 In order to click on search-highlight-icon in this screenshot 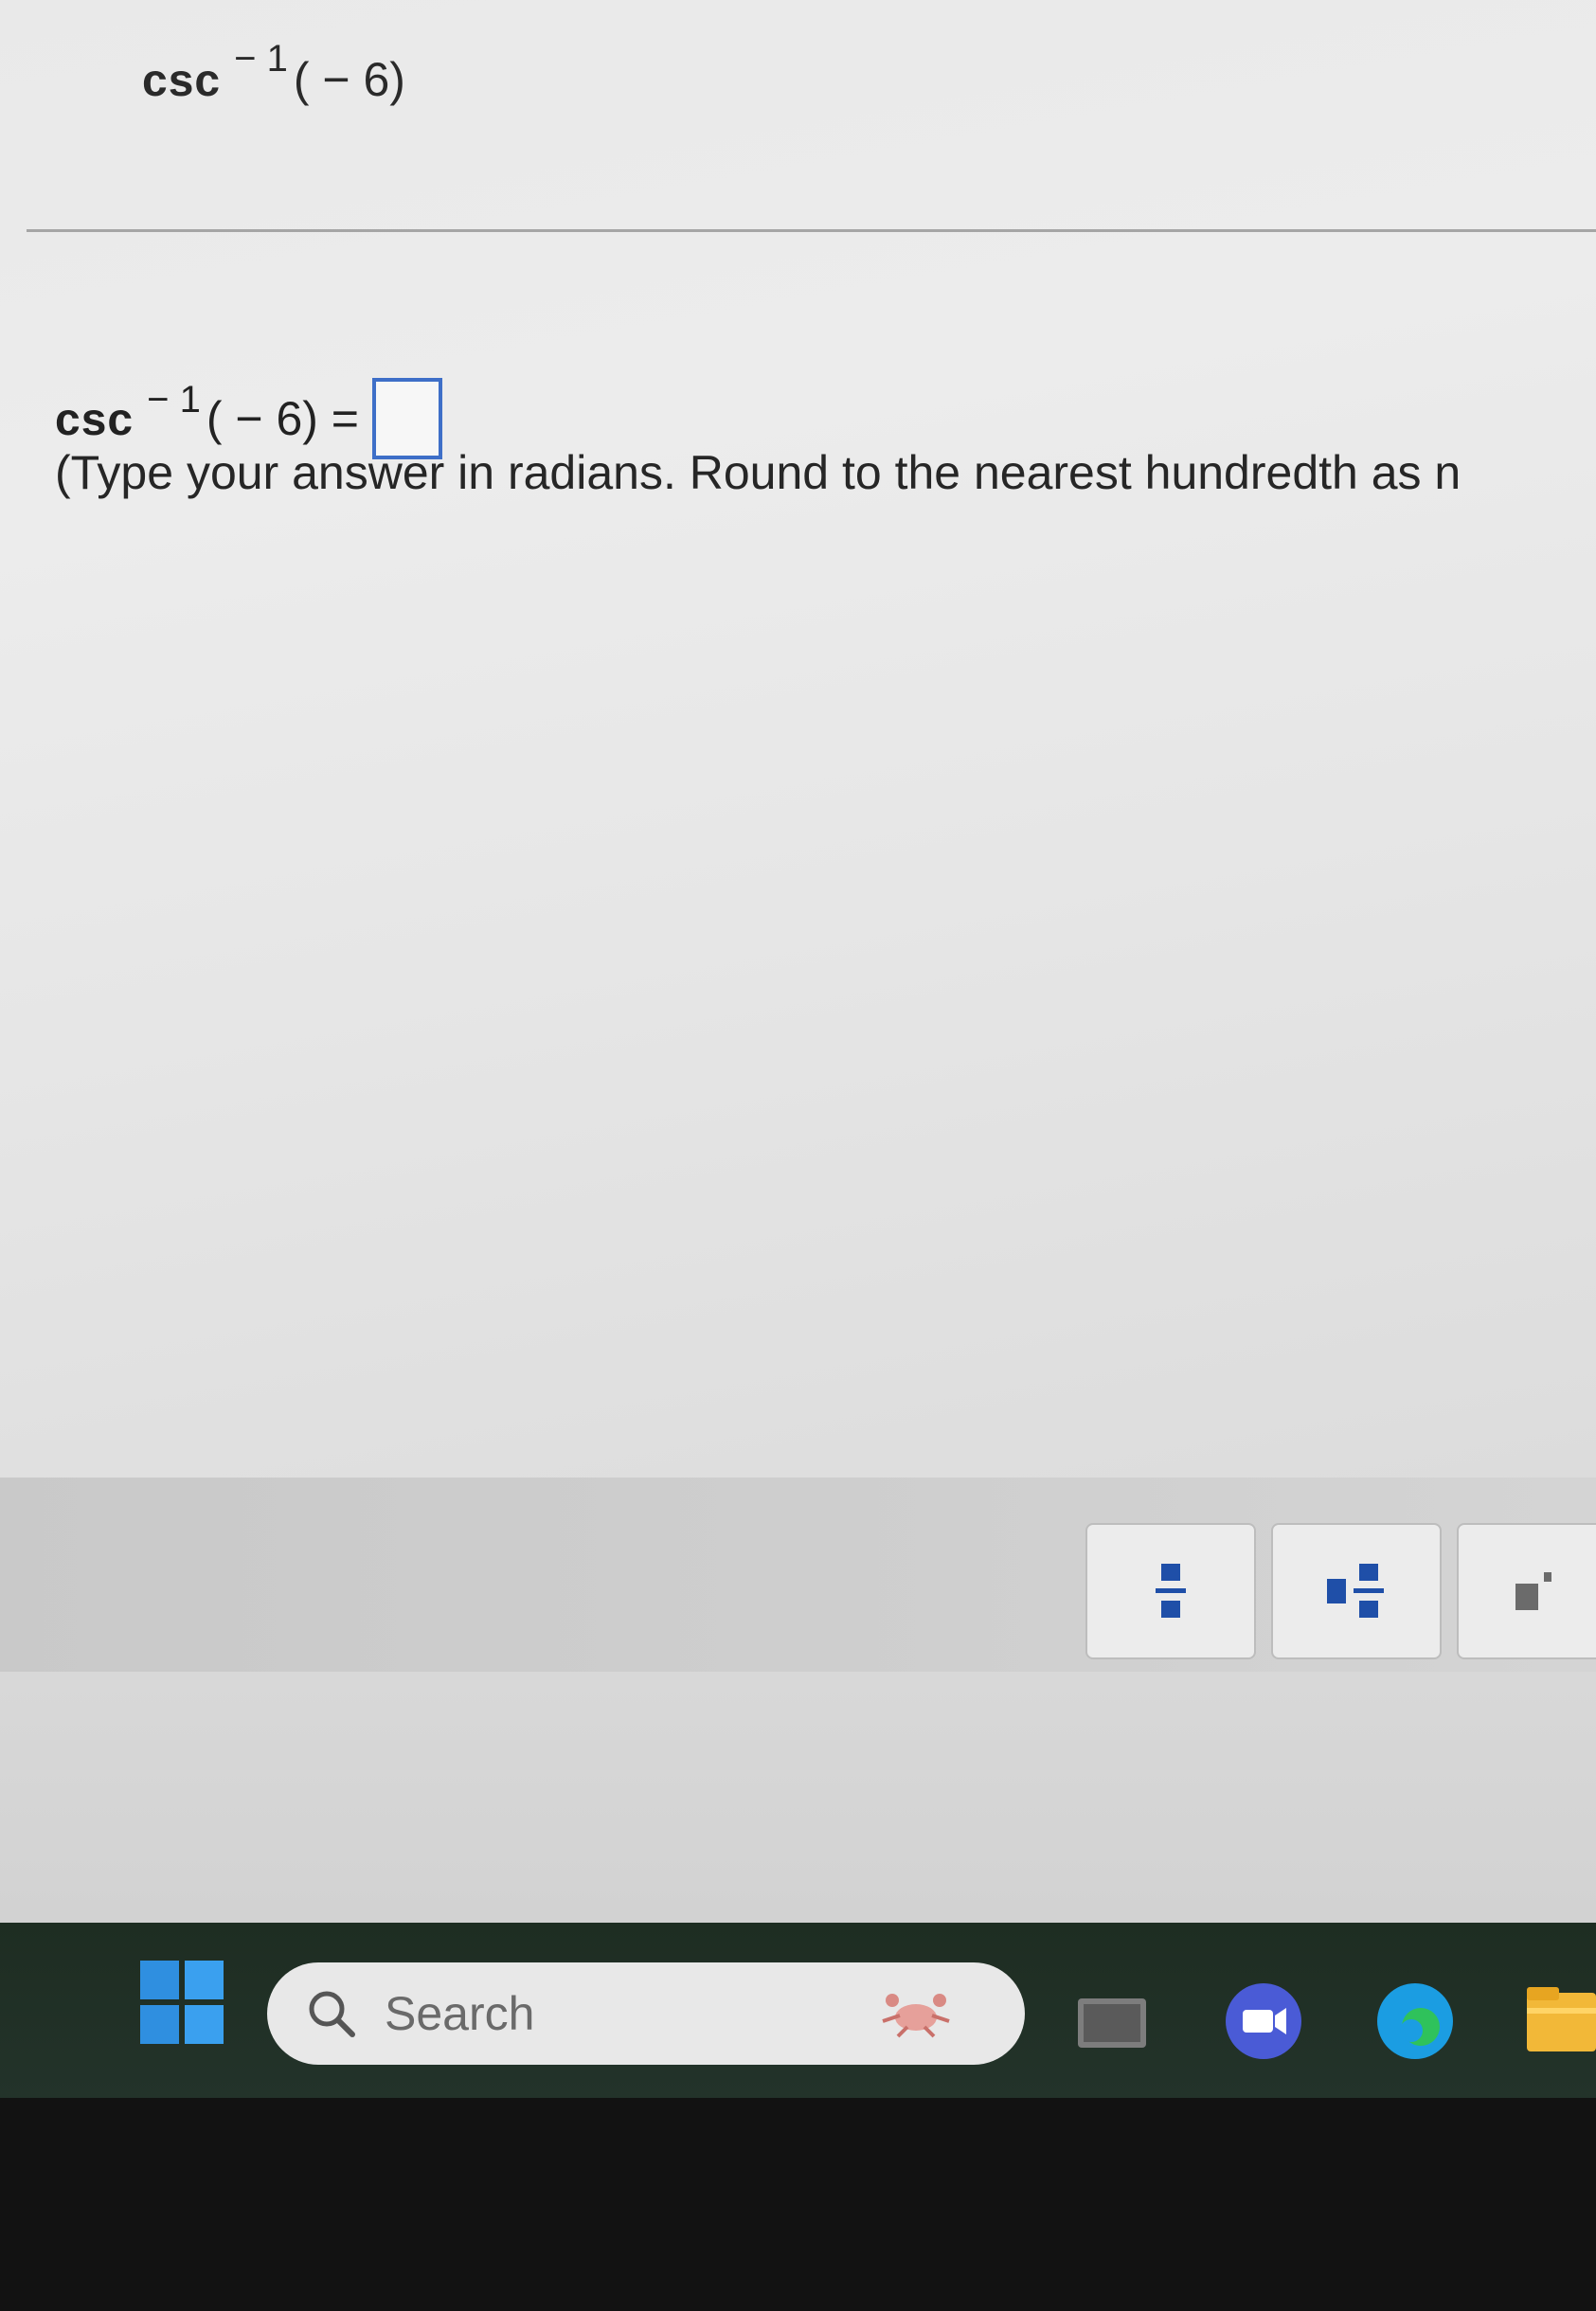, I will do `click(916, 2016)`.